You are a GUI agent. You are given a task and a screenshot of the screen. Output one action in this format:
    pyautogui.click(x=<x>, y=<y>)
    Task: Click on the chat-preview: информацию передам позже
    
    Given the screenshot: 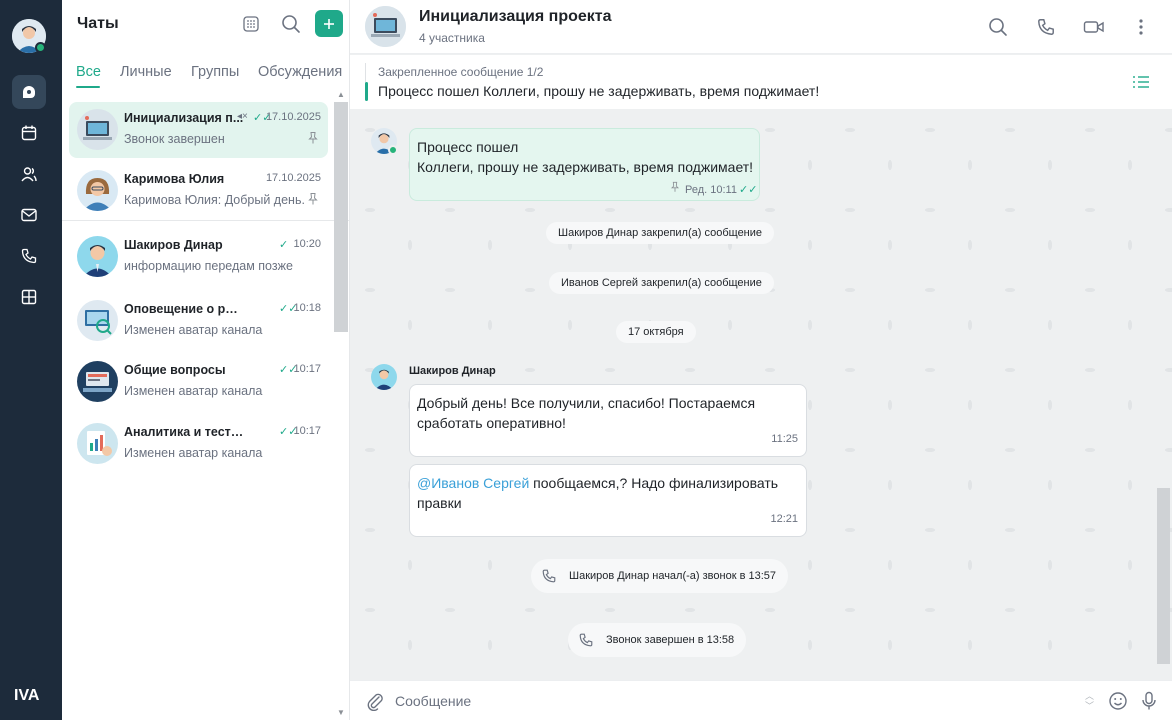 What is the action you would take?
    pyautogui.click(x=208, y=266)
    